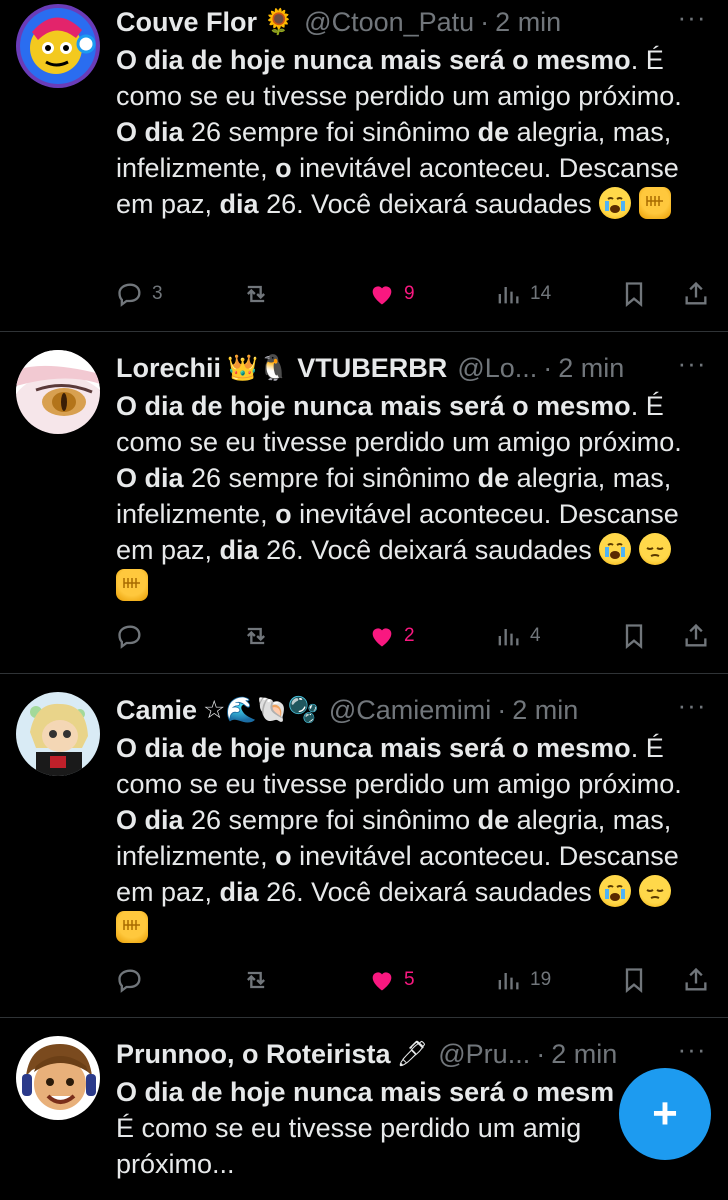 This screenshot has height=1200, width=728. What do you see at coordinates (409, 293) in the screenshot?
I see `like-count: 9` at bounding box center [409, 293].